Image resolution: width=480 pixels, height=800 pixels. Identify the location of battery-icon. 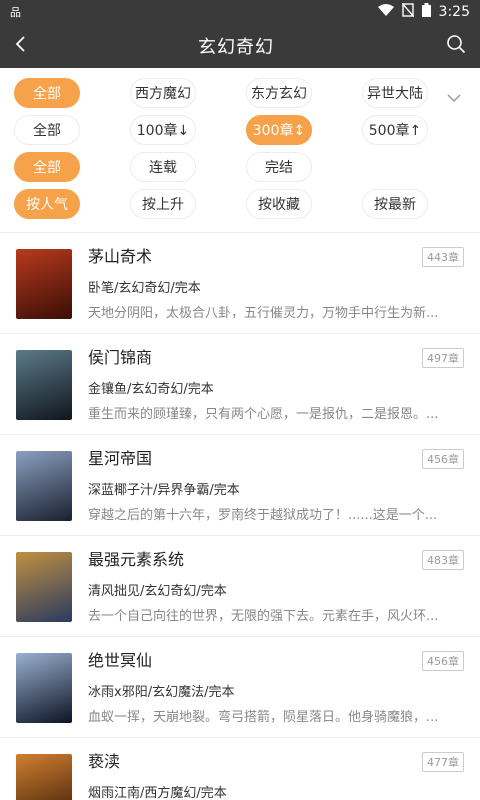
(426, 12).